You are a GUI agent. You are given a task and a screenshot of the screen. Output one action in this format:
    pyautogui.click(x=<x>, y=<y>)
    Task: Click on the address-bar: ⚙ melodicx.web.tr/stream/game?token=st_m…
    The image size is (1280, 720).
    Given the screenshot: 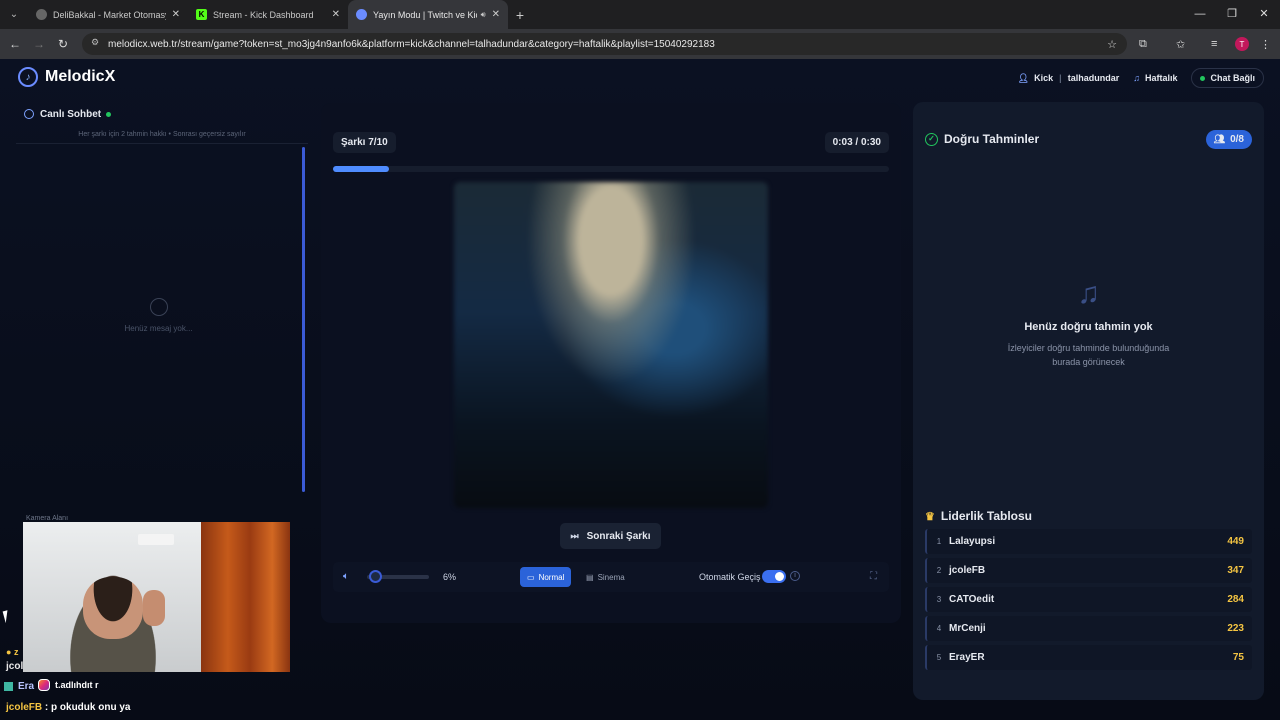 What is the action you would take?
    pyautogui.click(x=604, y=44)
    